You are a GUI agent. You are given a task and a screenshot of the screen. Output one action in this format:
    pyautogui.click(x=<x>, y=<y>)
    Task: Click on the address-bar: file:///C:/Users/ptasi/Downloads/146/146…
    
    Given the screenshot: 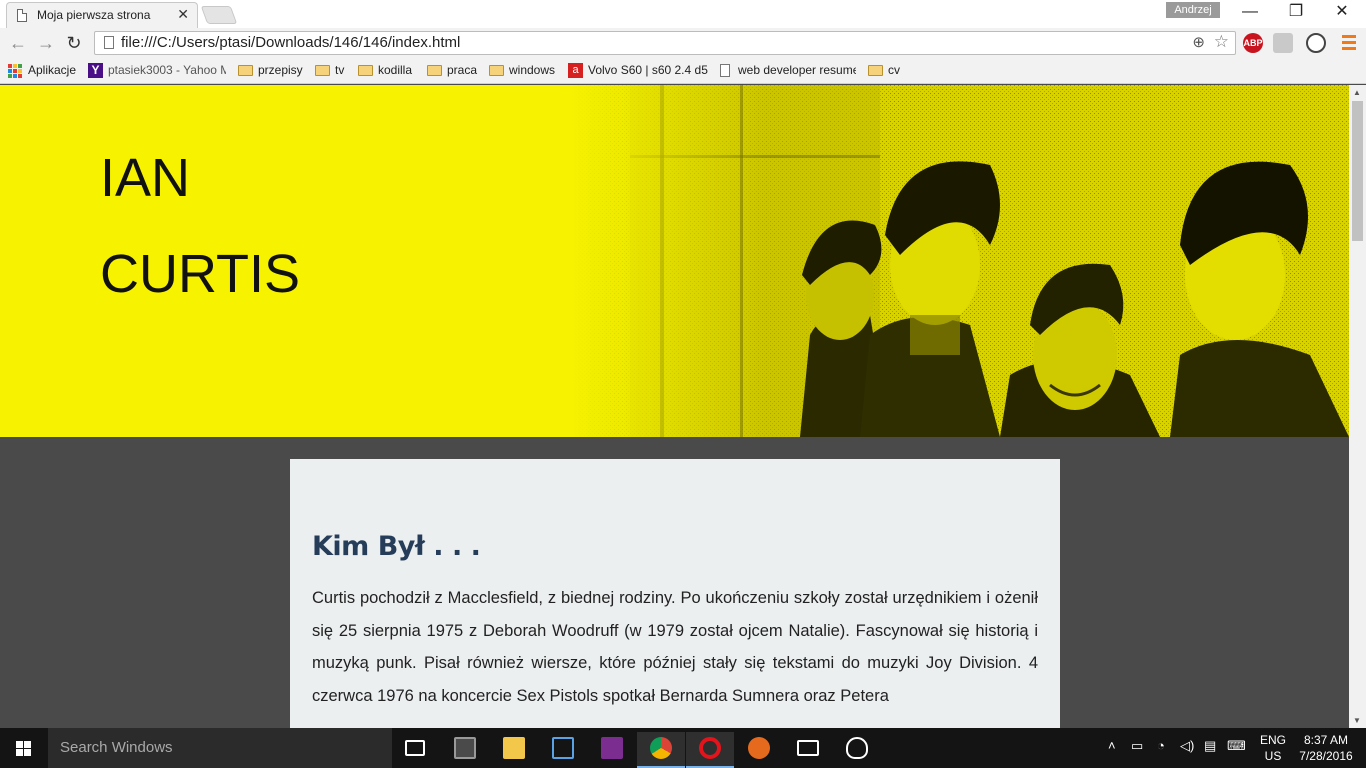 What is the action you would take?
    pyautogui.click(x=665, y=43)
    